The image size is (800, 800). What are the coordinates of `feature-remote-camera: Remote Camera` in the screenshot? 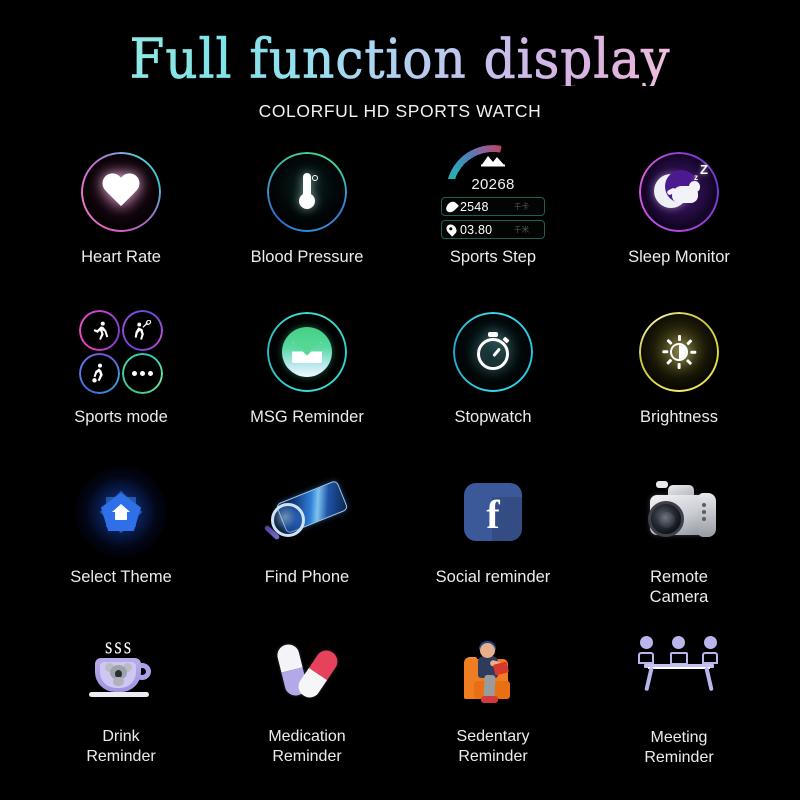 It's located at (679, 546).